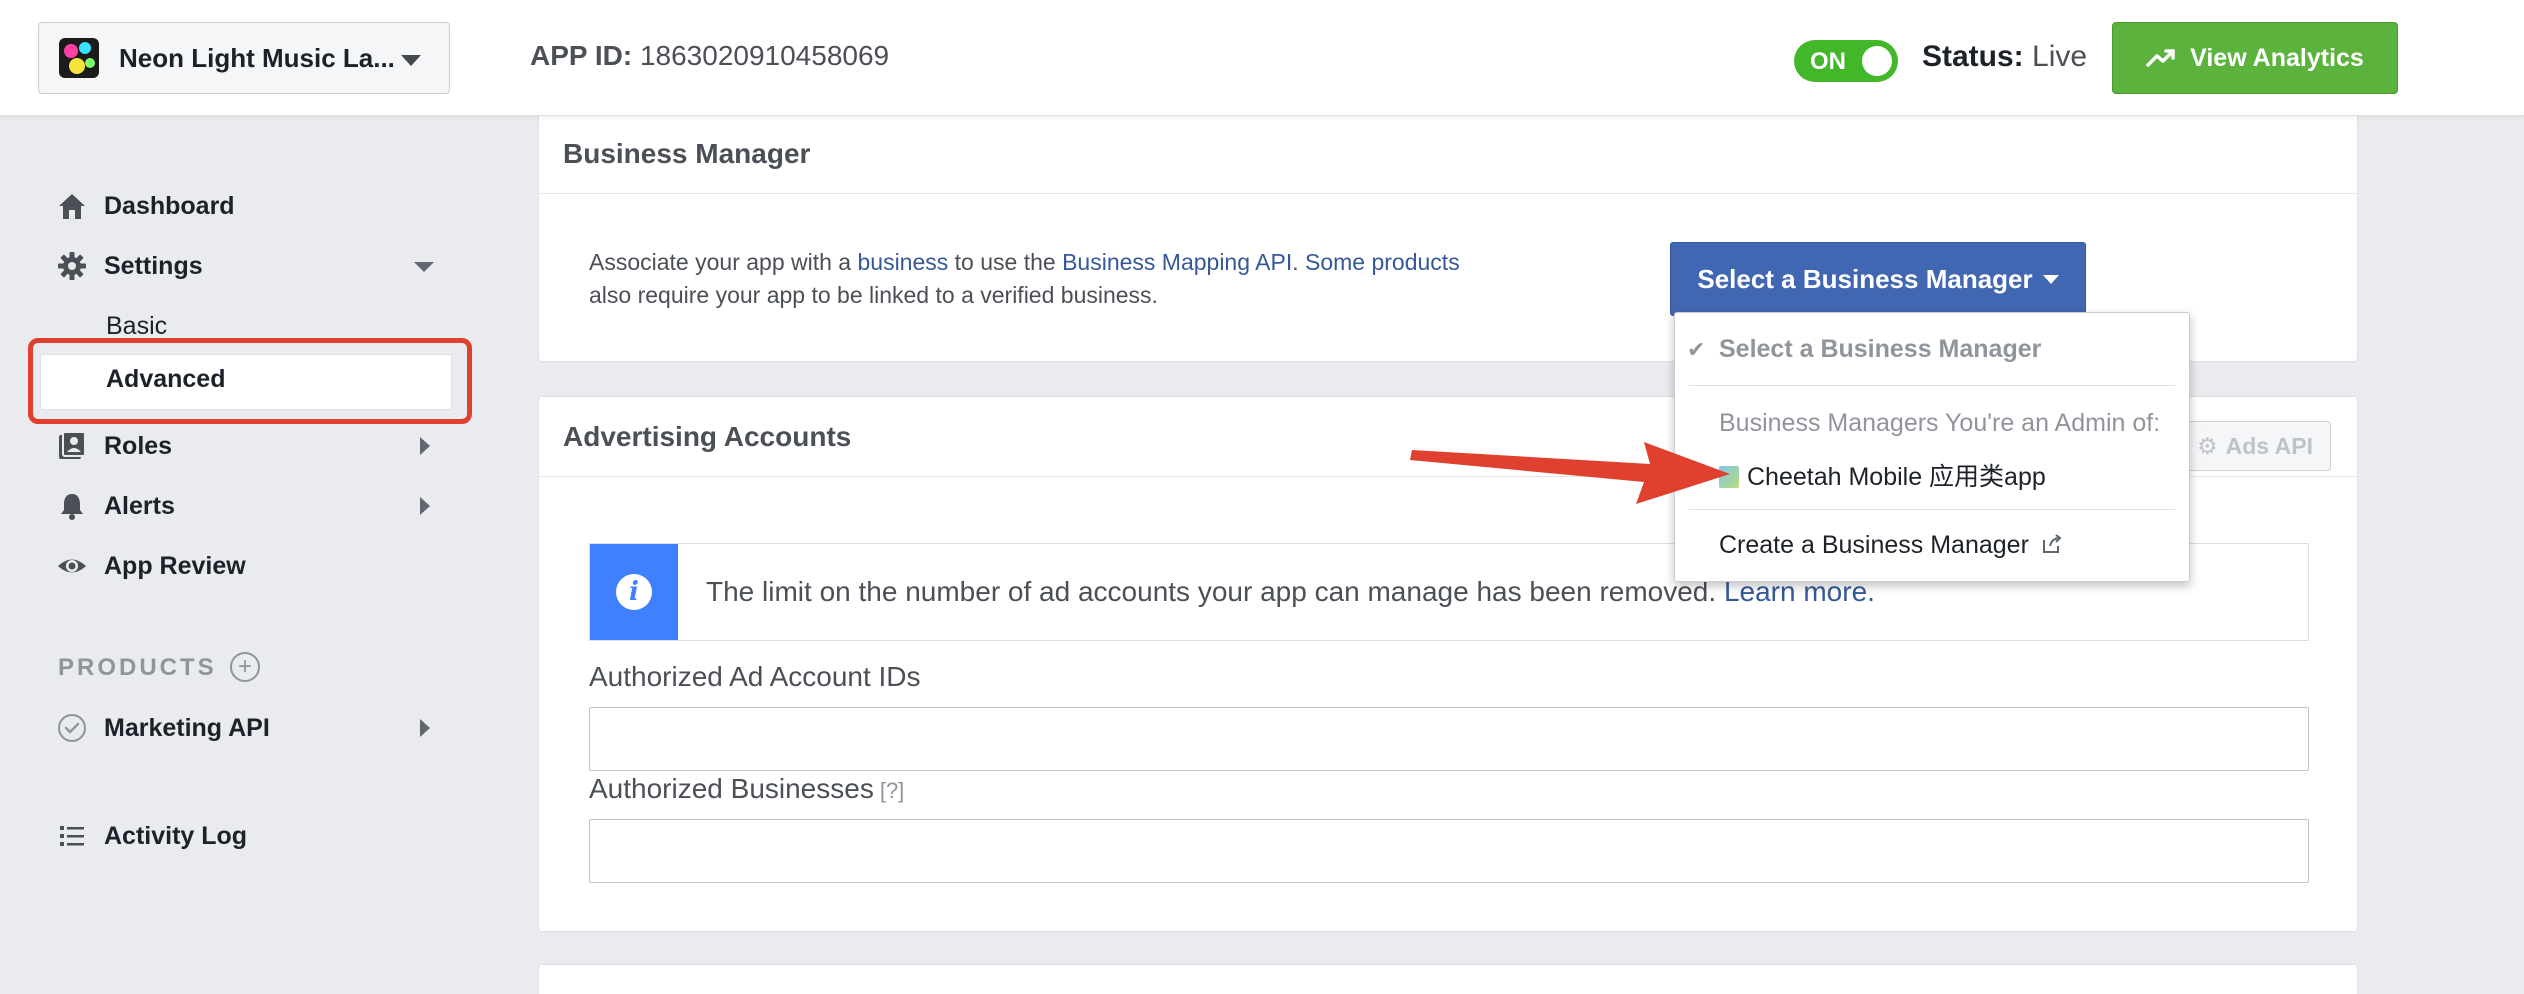  I want to click on dropdown-option-label: Select a Business Manager, so click(1880, 349).